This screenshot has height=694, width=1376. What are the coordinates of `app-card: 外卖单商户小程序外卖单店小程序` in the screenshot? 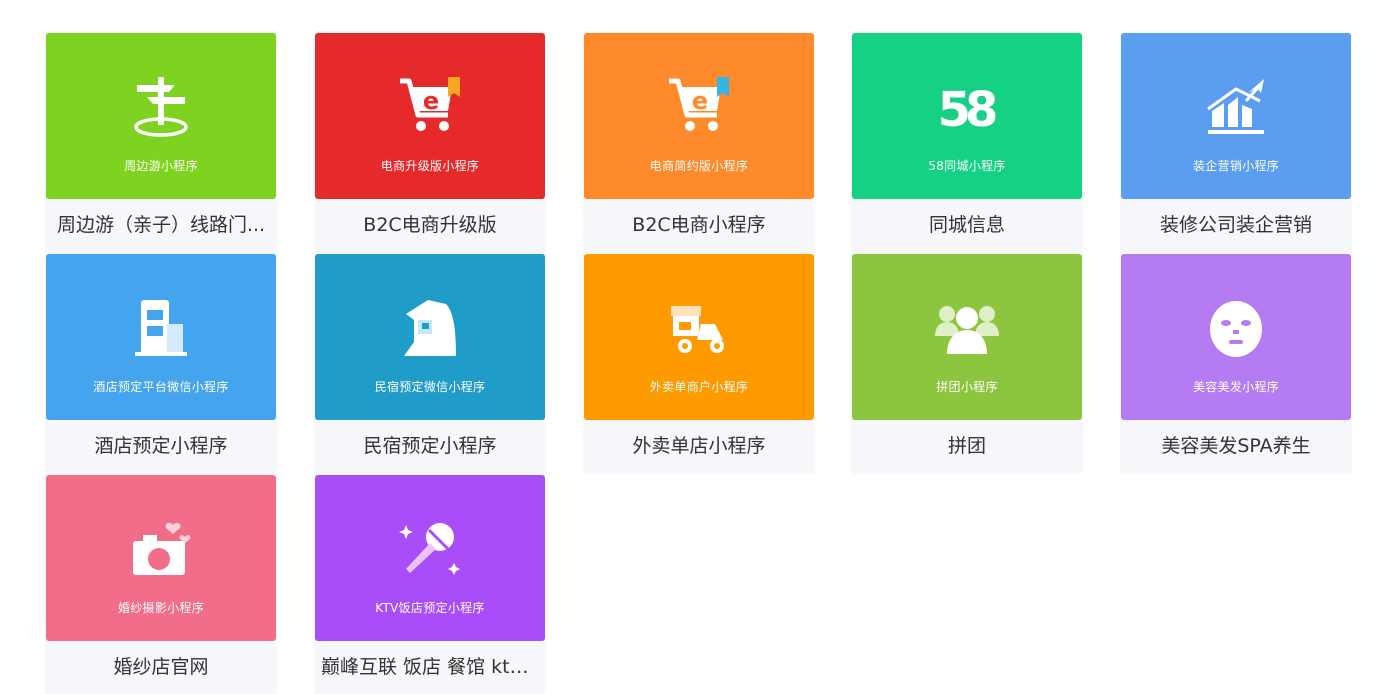 It's located at (699, 363).